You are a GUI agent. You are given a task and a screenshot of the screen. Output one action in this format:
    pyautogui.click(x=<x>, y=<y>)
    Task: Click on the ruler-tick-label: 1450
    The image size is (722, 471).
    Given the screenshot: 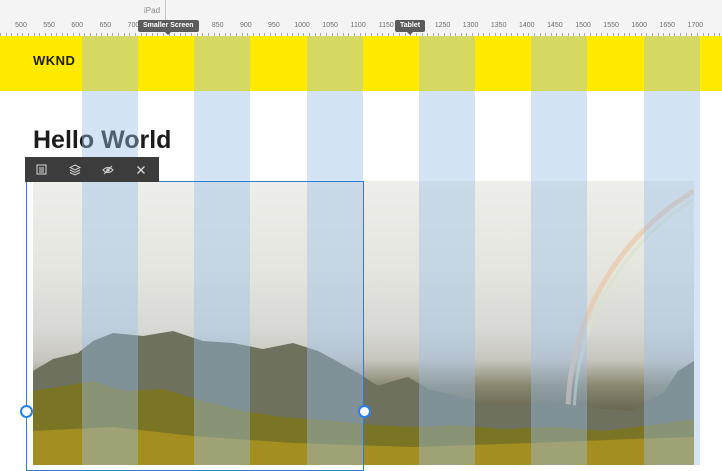 What is the action you would take?
    pyautogui.click(x=555, y=25)
    